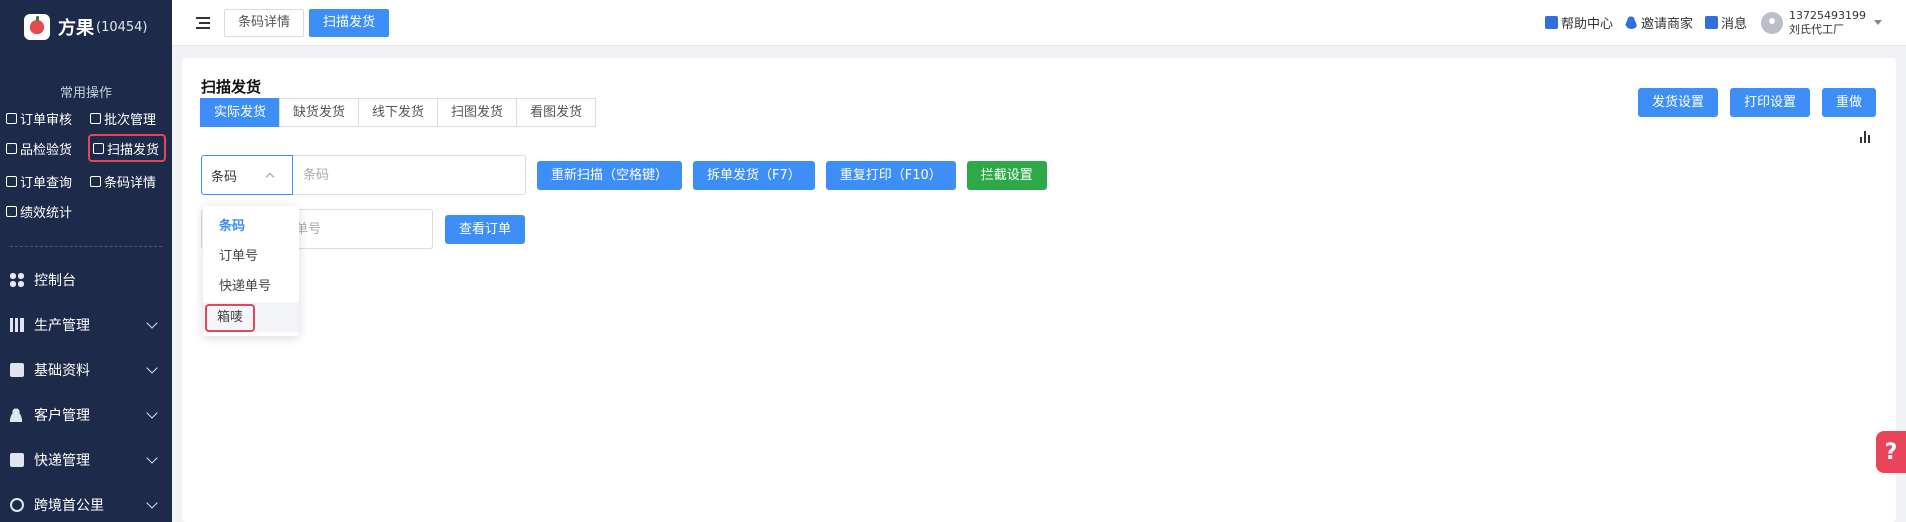  Describe the element at coordinates (251, 257) in the screenshot. I see `dropdown-option-order-no: 订单号` at that location.